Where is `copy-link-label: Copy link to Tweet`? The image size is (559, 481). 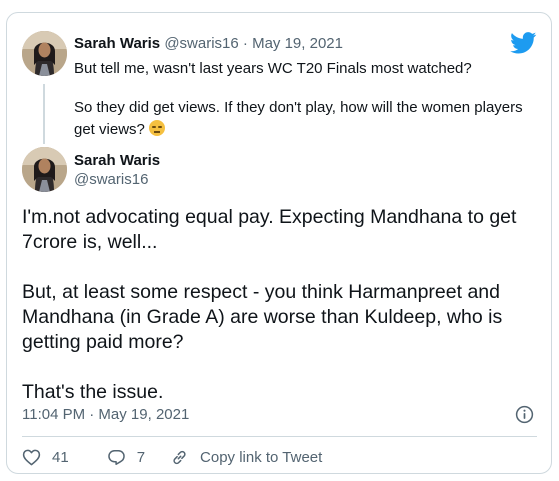 copy-link-label: Copy link to Tweet is located at coordinates (261, 457).